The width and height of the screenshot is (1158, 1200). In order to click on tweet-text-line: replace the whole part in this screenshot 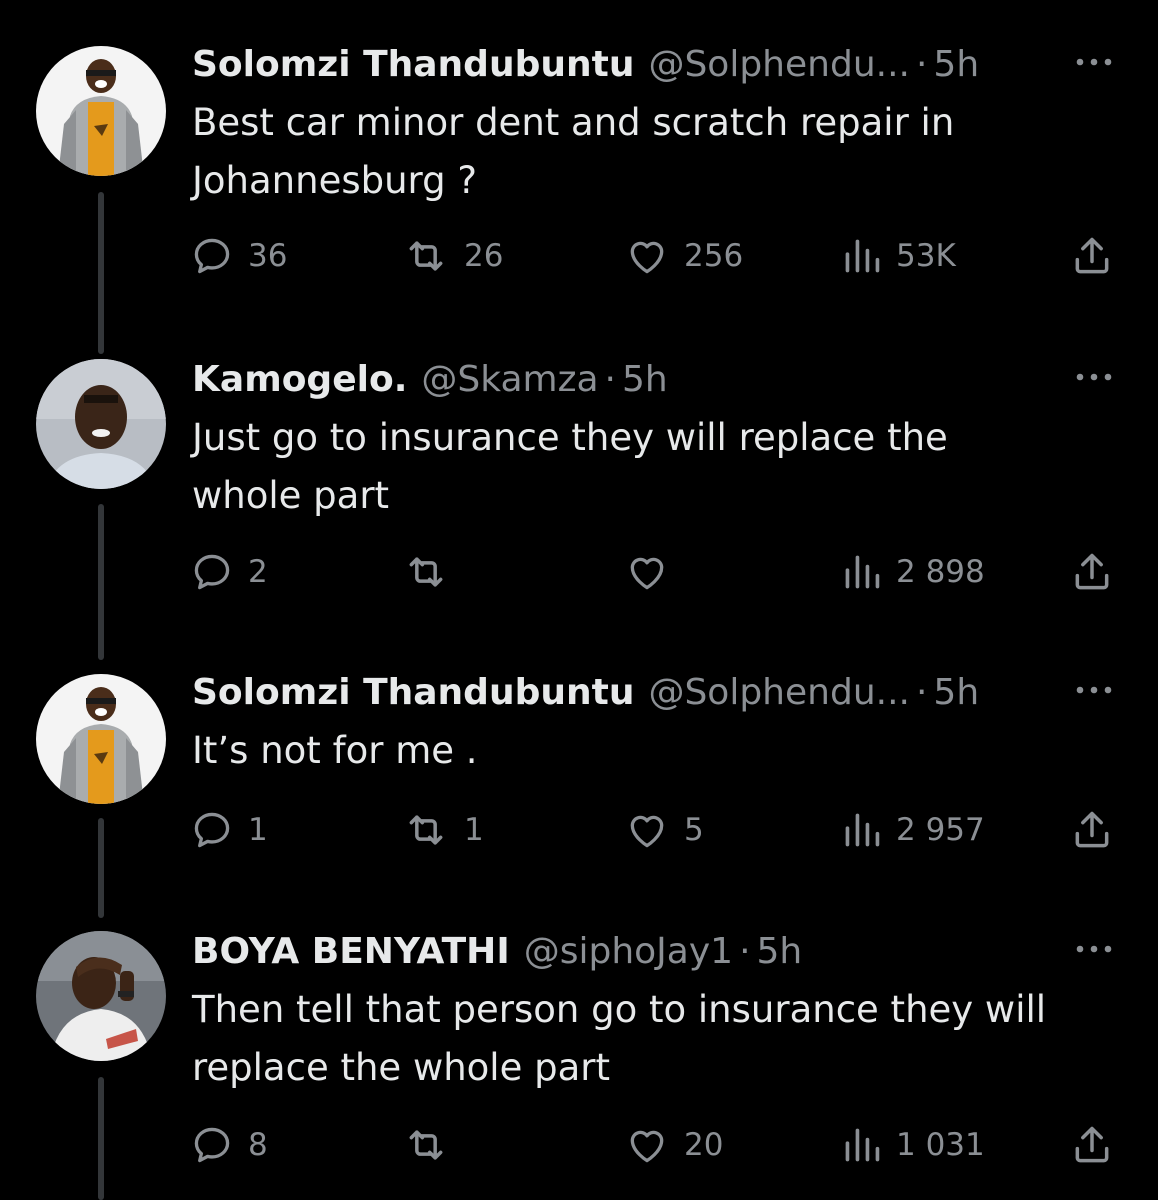, I will do `click(401, 1067)`.